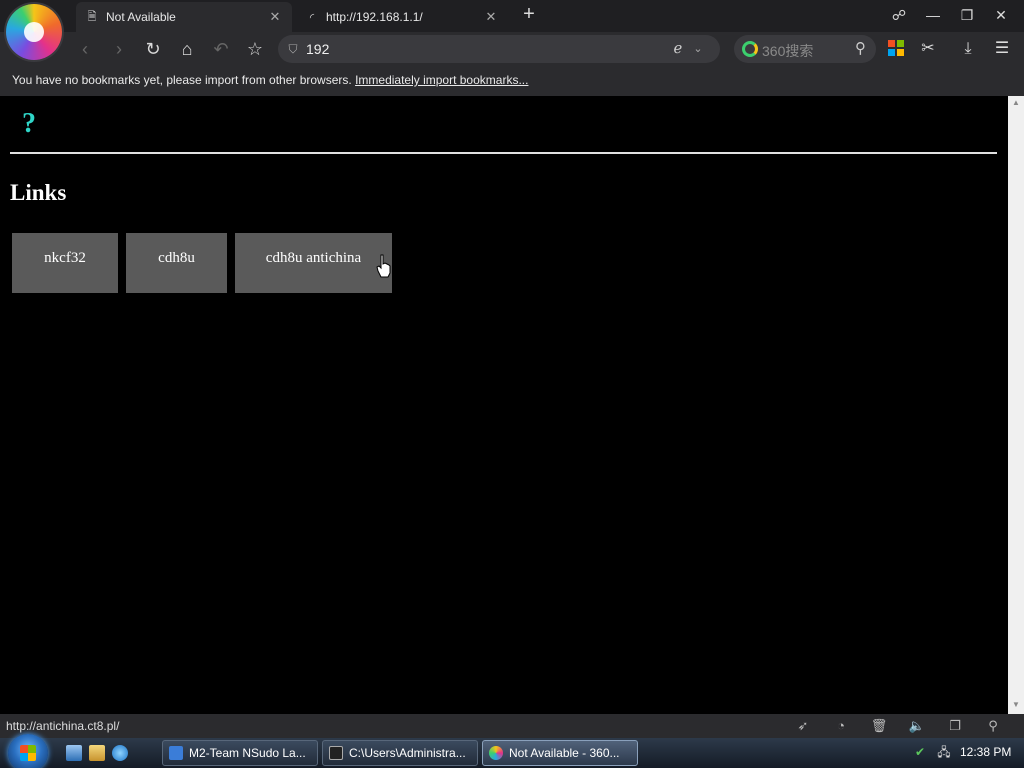 Image resolution: width=1024 pixels, height=768 pixels. Describe the element at coordinates (92, 16) in the screenshot. I see `page-icon: 🗎` at that location.